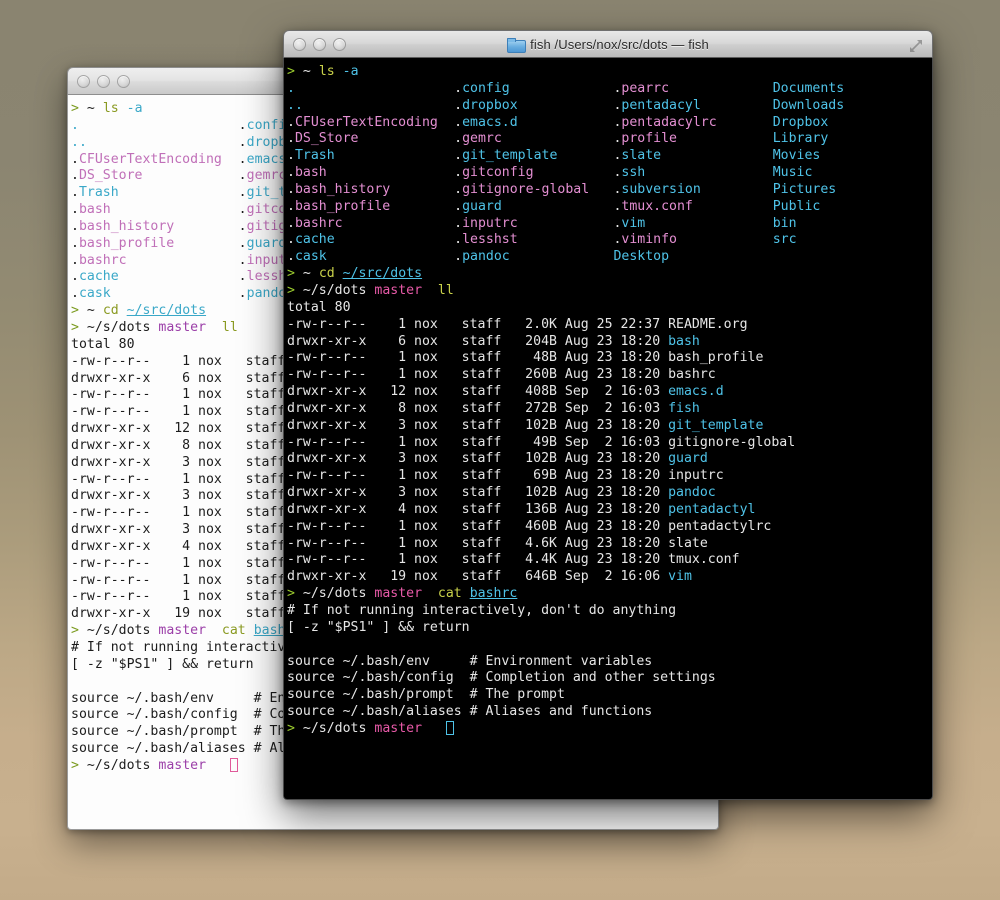 The width and height of the screenshot is (1000, 900). Describe the element at coordinates (95, 277) in the screenshot. I see `ls-entry: .cache` at that location.